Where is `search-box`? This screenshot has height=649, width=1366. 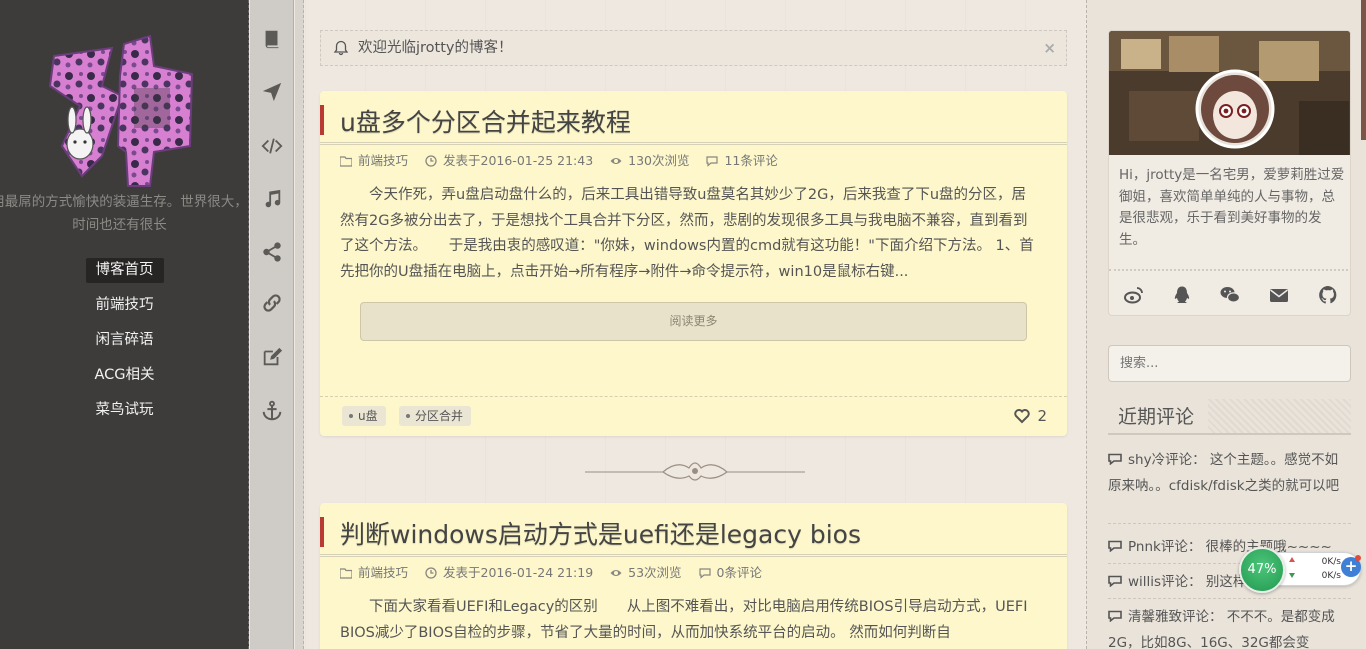
search-box is located at coordinates (1229, 363).